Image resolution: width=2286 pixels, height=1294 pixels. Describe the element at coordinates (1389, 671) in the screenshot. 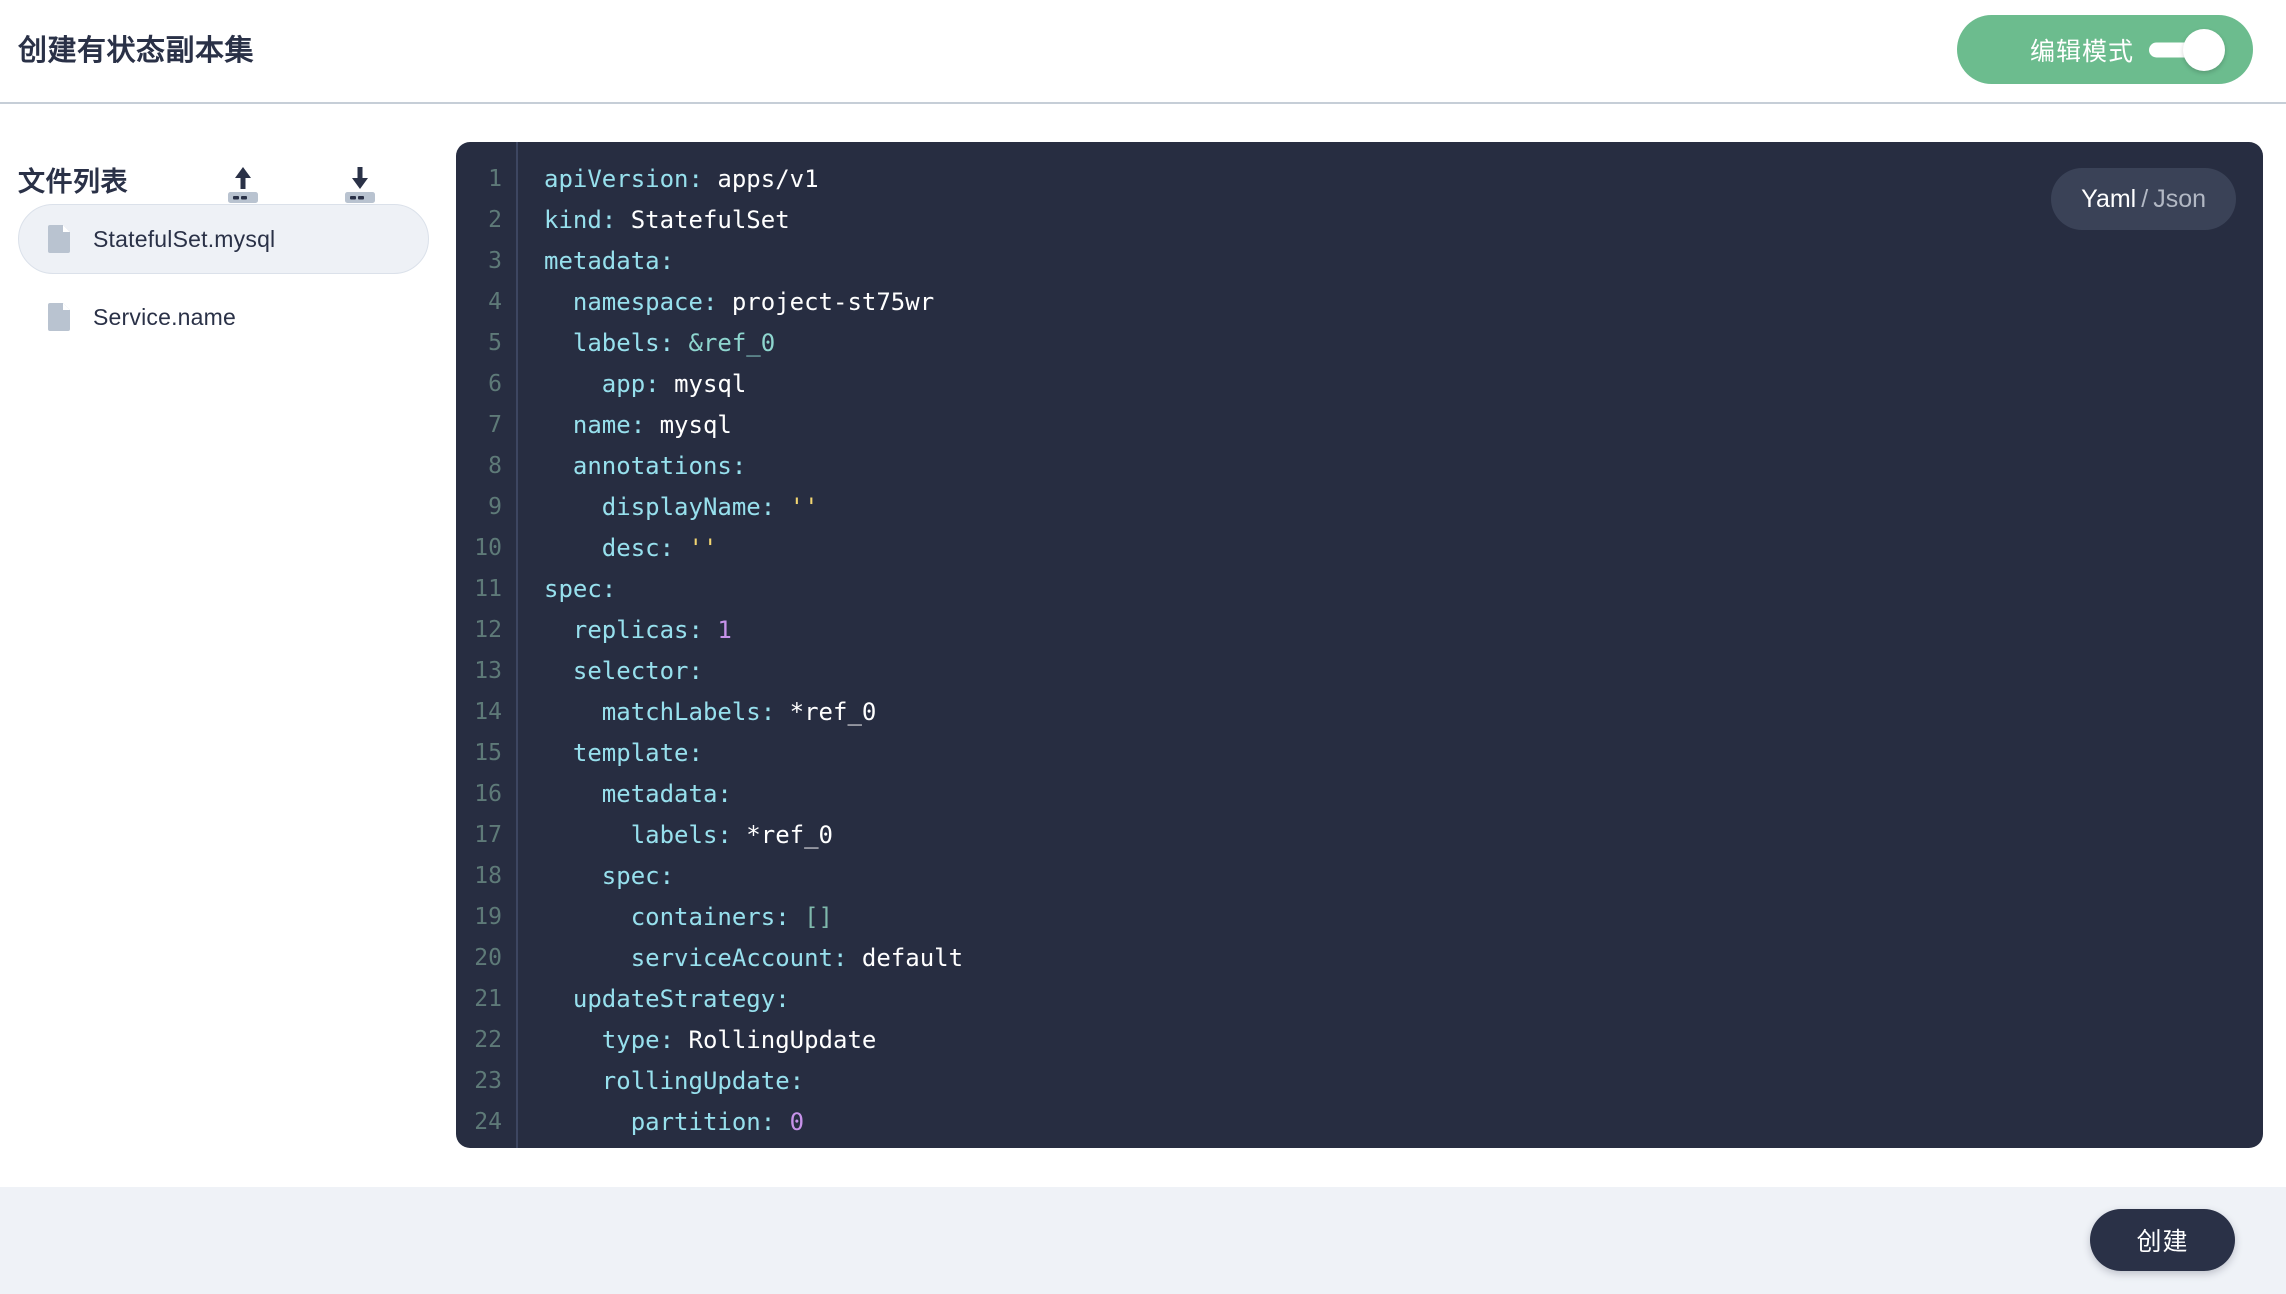

I see `code-line-text: selector:` at that location.